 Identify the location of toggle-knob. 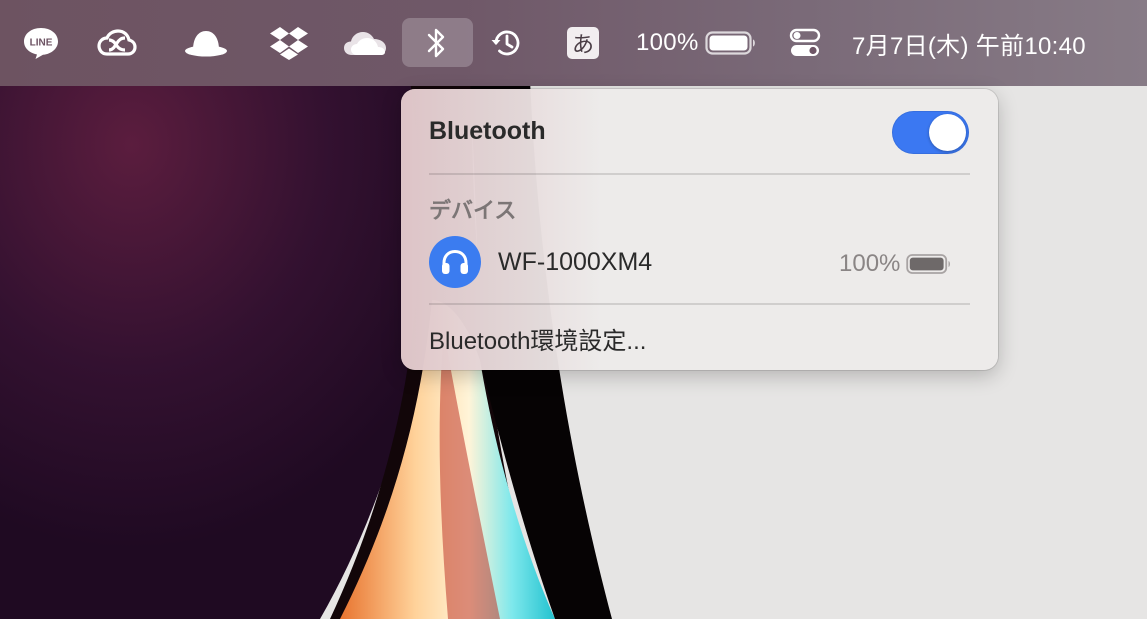
(947, 132).